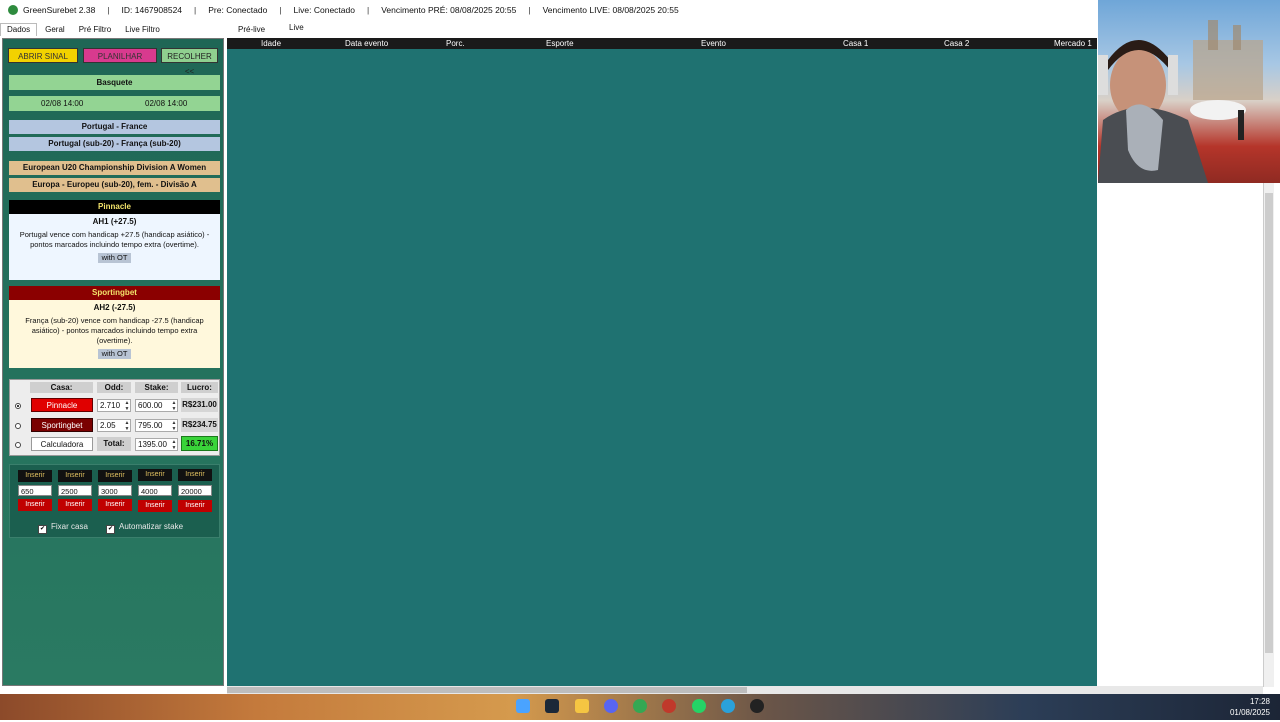 This screenshot has width=1280, height=722. Describe the element at coordinates (59, 10) in the screenshot. I see `app-title: GreenSurebet 2.38` at that location.